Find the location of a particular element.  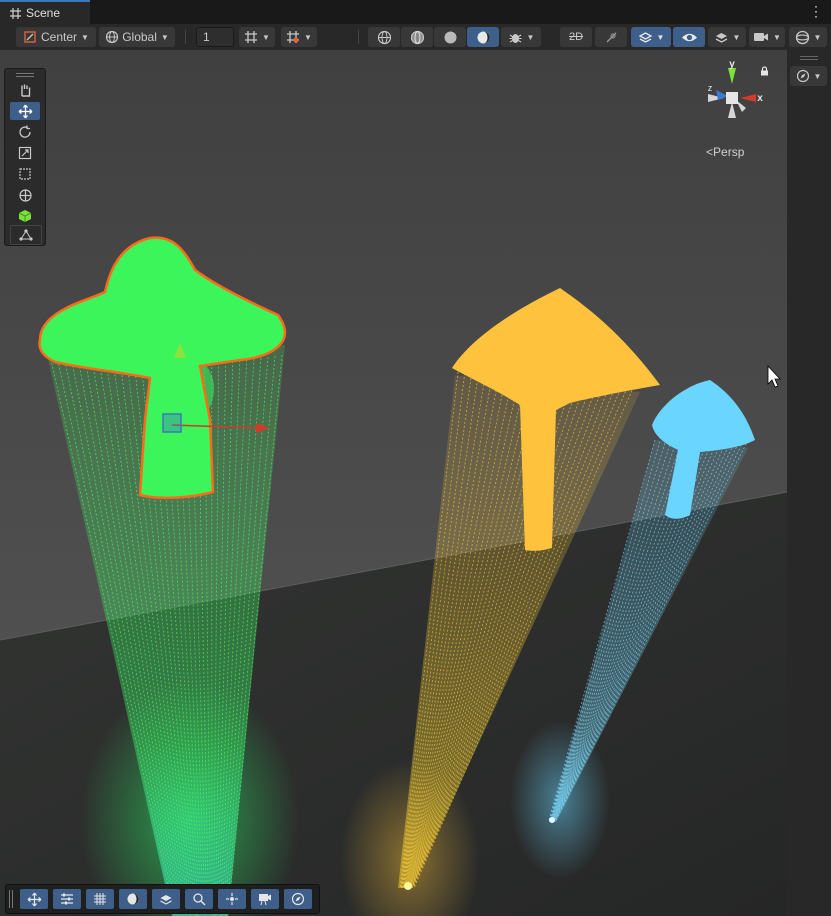

tab-title: Scene is located at coordinates (43, 13).